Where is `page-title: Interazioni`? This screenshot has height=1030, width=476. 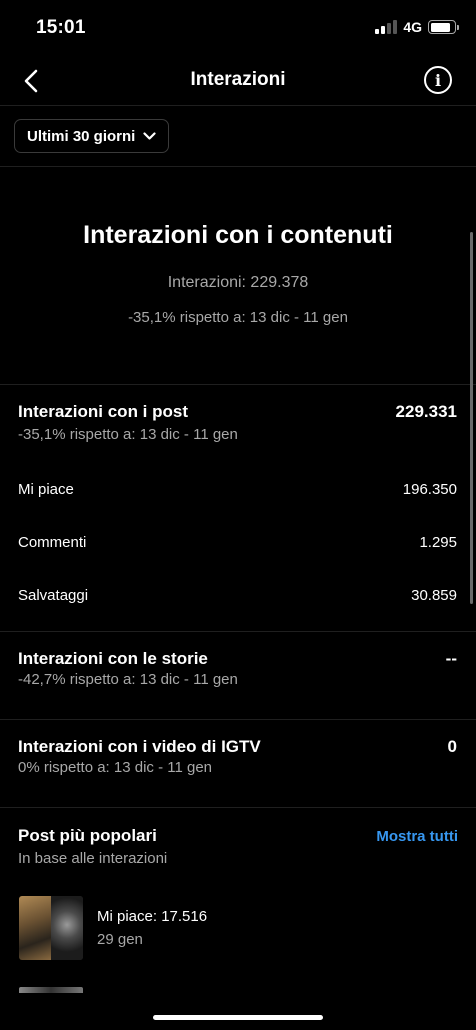 page-title: Interazioni is located at coordinates (238, 79).